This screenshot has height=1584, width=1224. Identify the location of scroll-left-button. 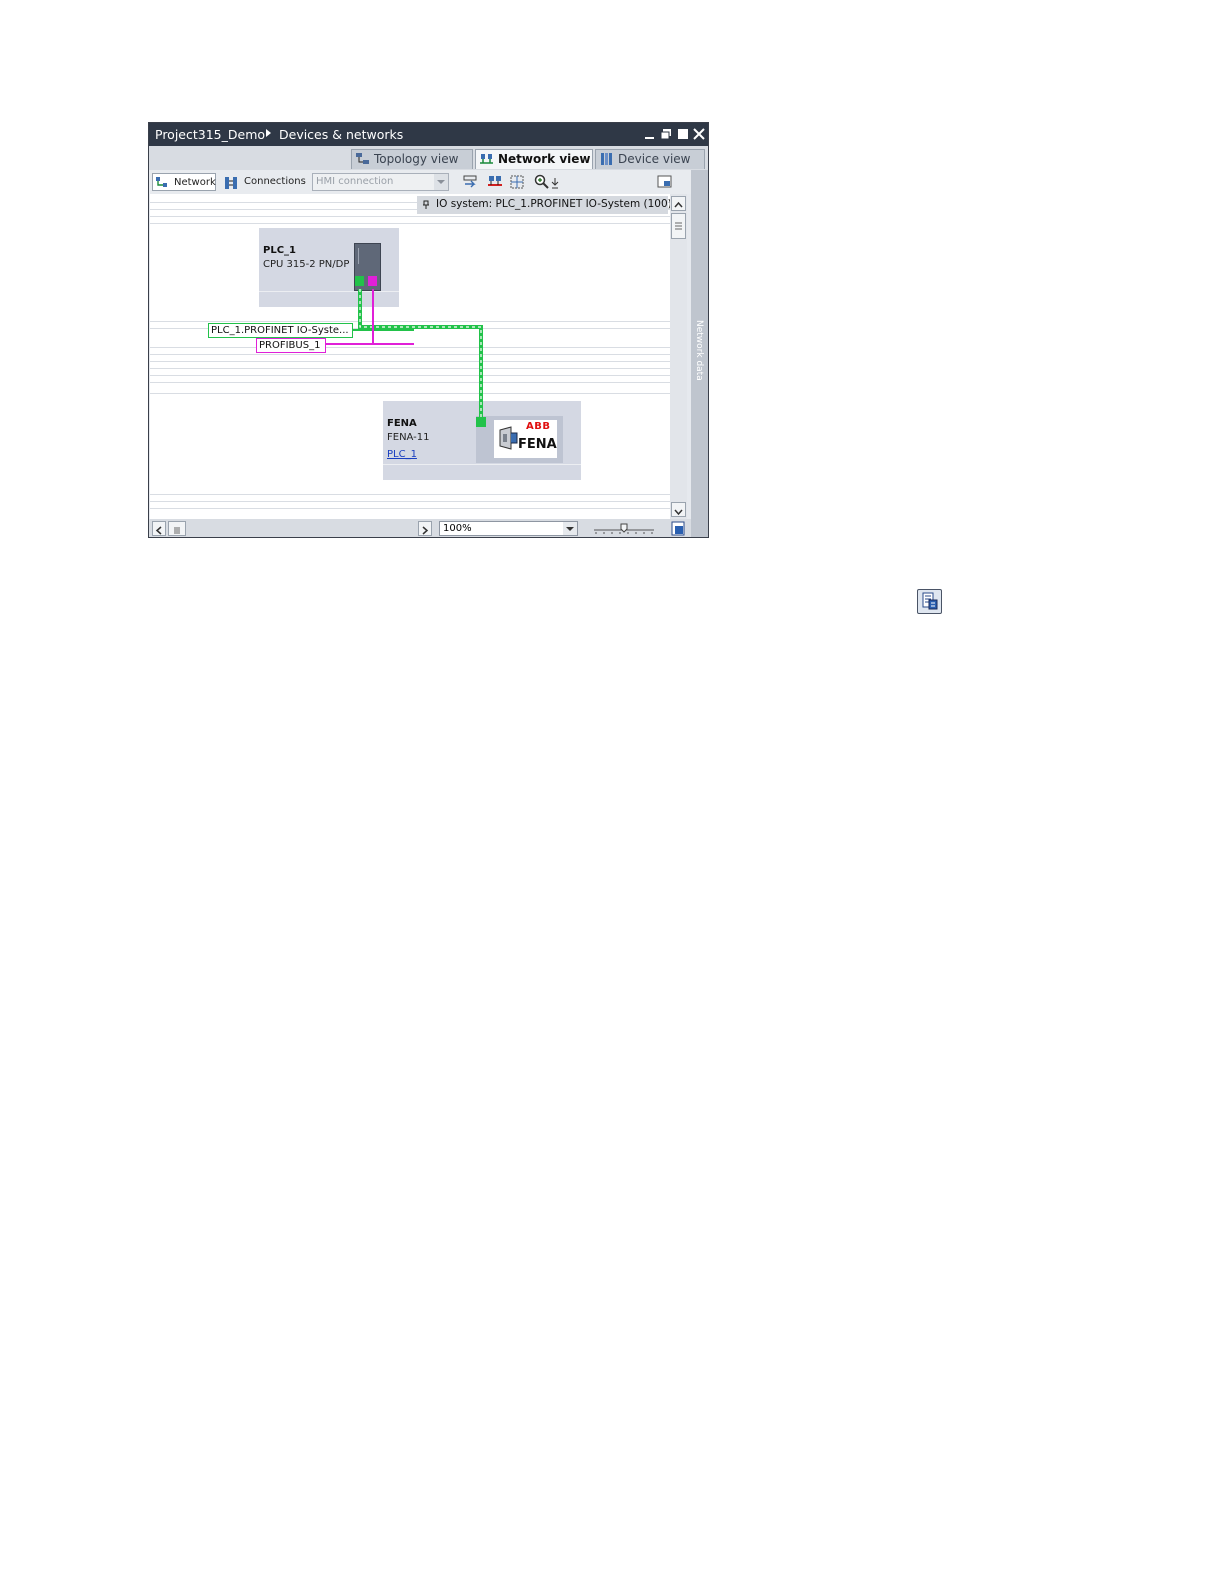
(159, 528).